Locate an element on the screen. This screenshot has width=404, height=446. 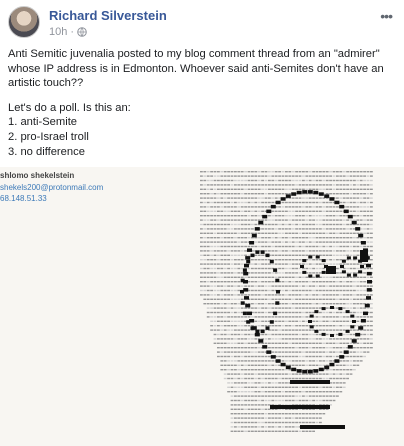
author-name: Richard Silverstein is located at coordinates (108, 15).